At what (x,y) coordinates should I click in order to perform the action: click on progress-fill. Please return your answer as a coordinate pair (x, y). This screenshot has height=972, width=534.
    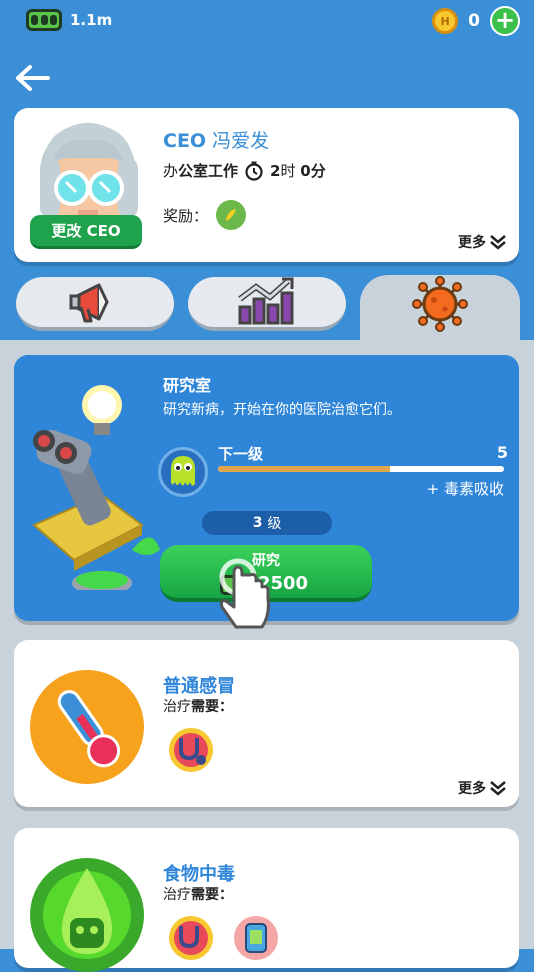
    Looking at the image, I should click on (304, 469).